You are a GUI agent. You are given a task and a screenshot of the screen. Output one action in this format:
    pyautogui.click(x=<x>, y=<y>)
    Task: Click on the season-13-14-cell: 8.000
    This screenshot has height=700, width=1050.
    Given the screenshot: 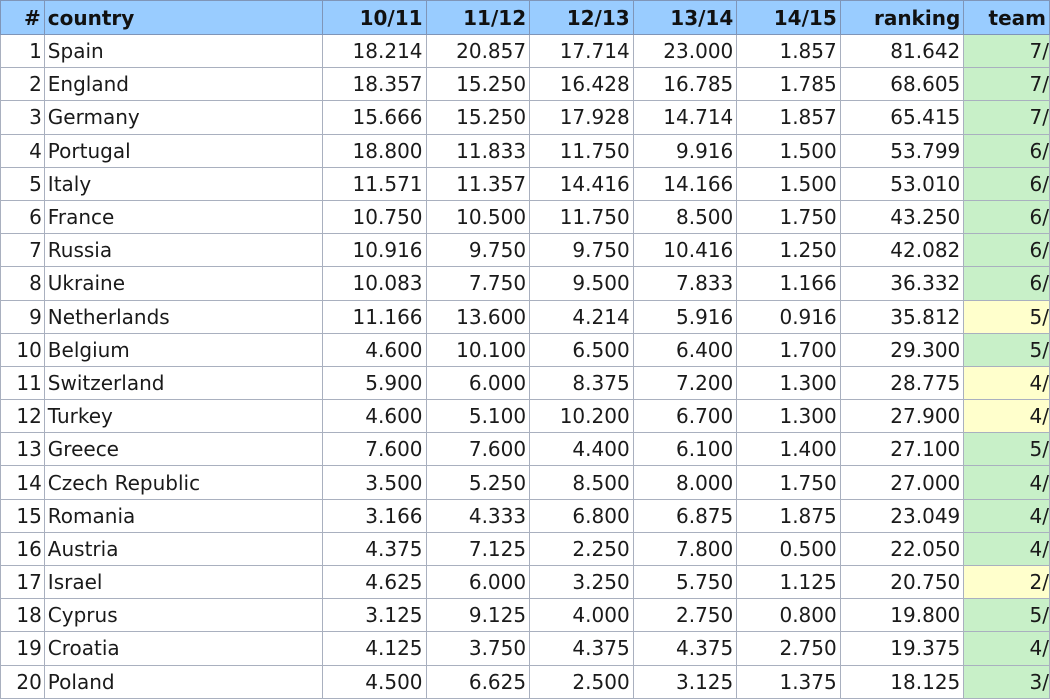 What is the action you would take?
    pyautogui.click(x=685, y=482)
    